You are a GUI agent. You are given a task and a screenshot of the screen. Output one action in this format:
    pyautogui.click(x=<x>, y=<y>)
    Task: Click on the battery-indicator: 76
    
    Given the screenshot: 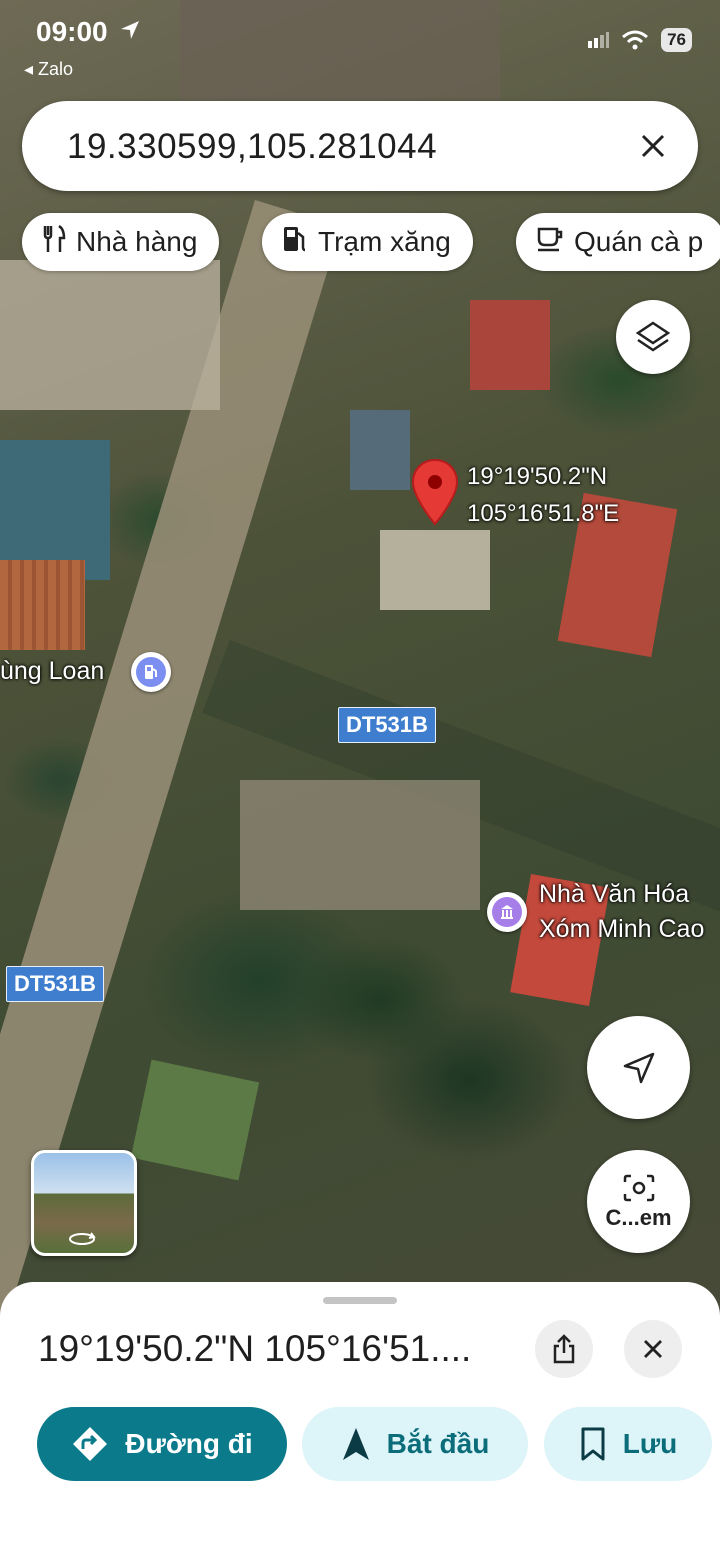 What is the action you would take?
    pyautogui.click(x=676, y=40)
    